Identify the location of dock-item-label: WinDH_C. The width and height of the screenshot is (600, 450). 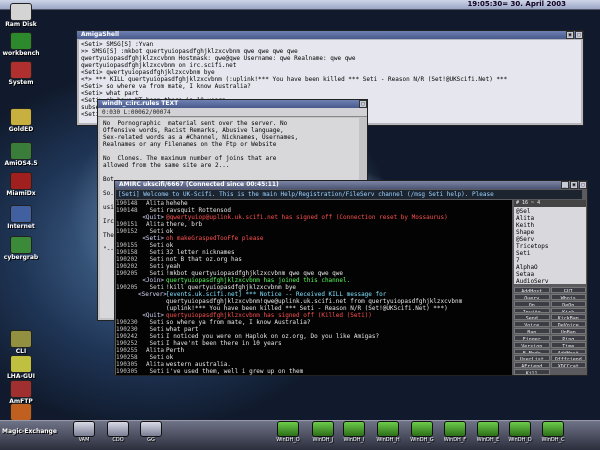
(553, 440).